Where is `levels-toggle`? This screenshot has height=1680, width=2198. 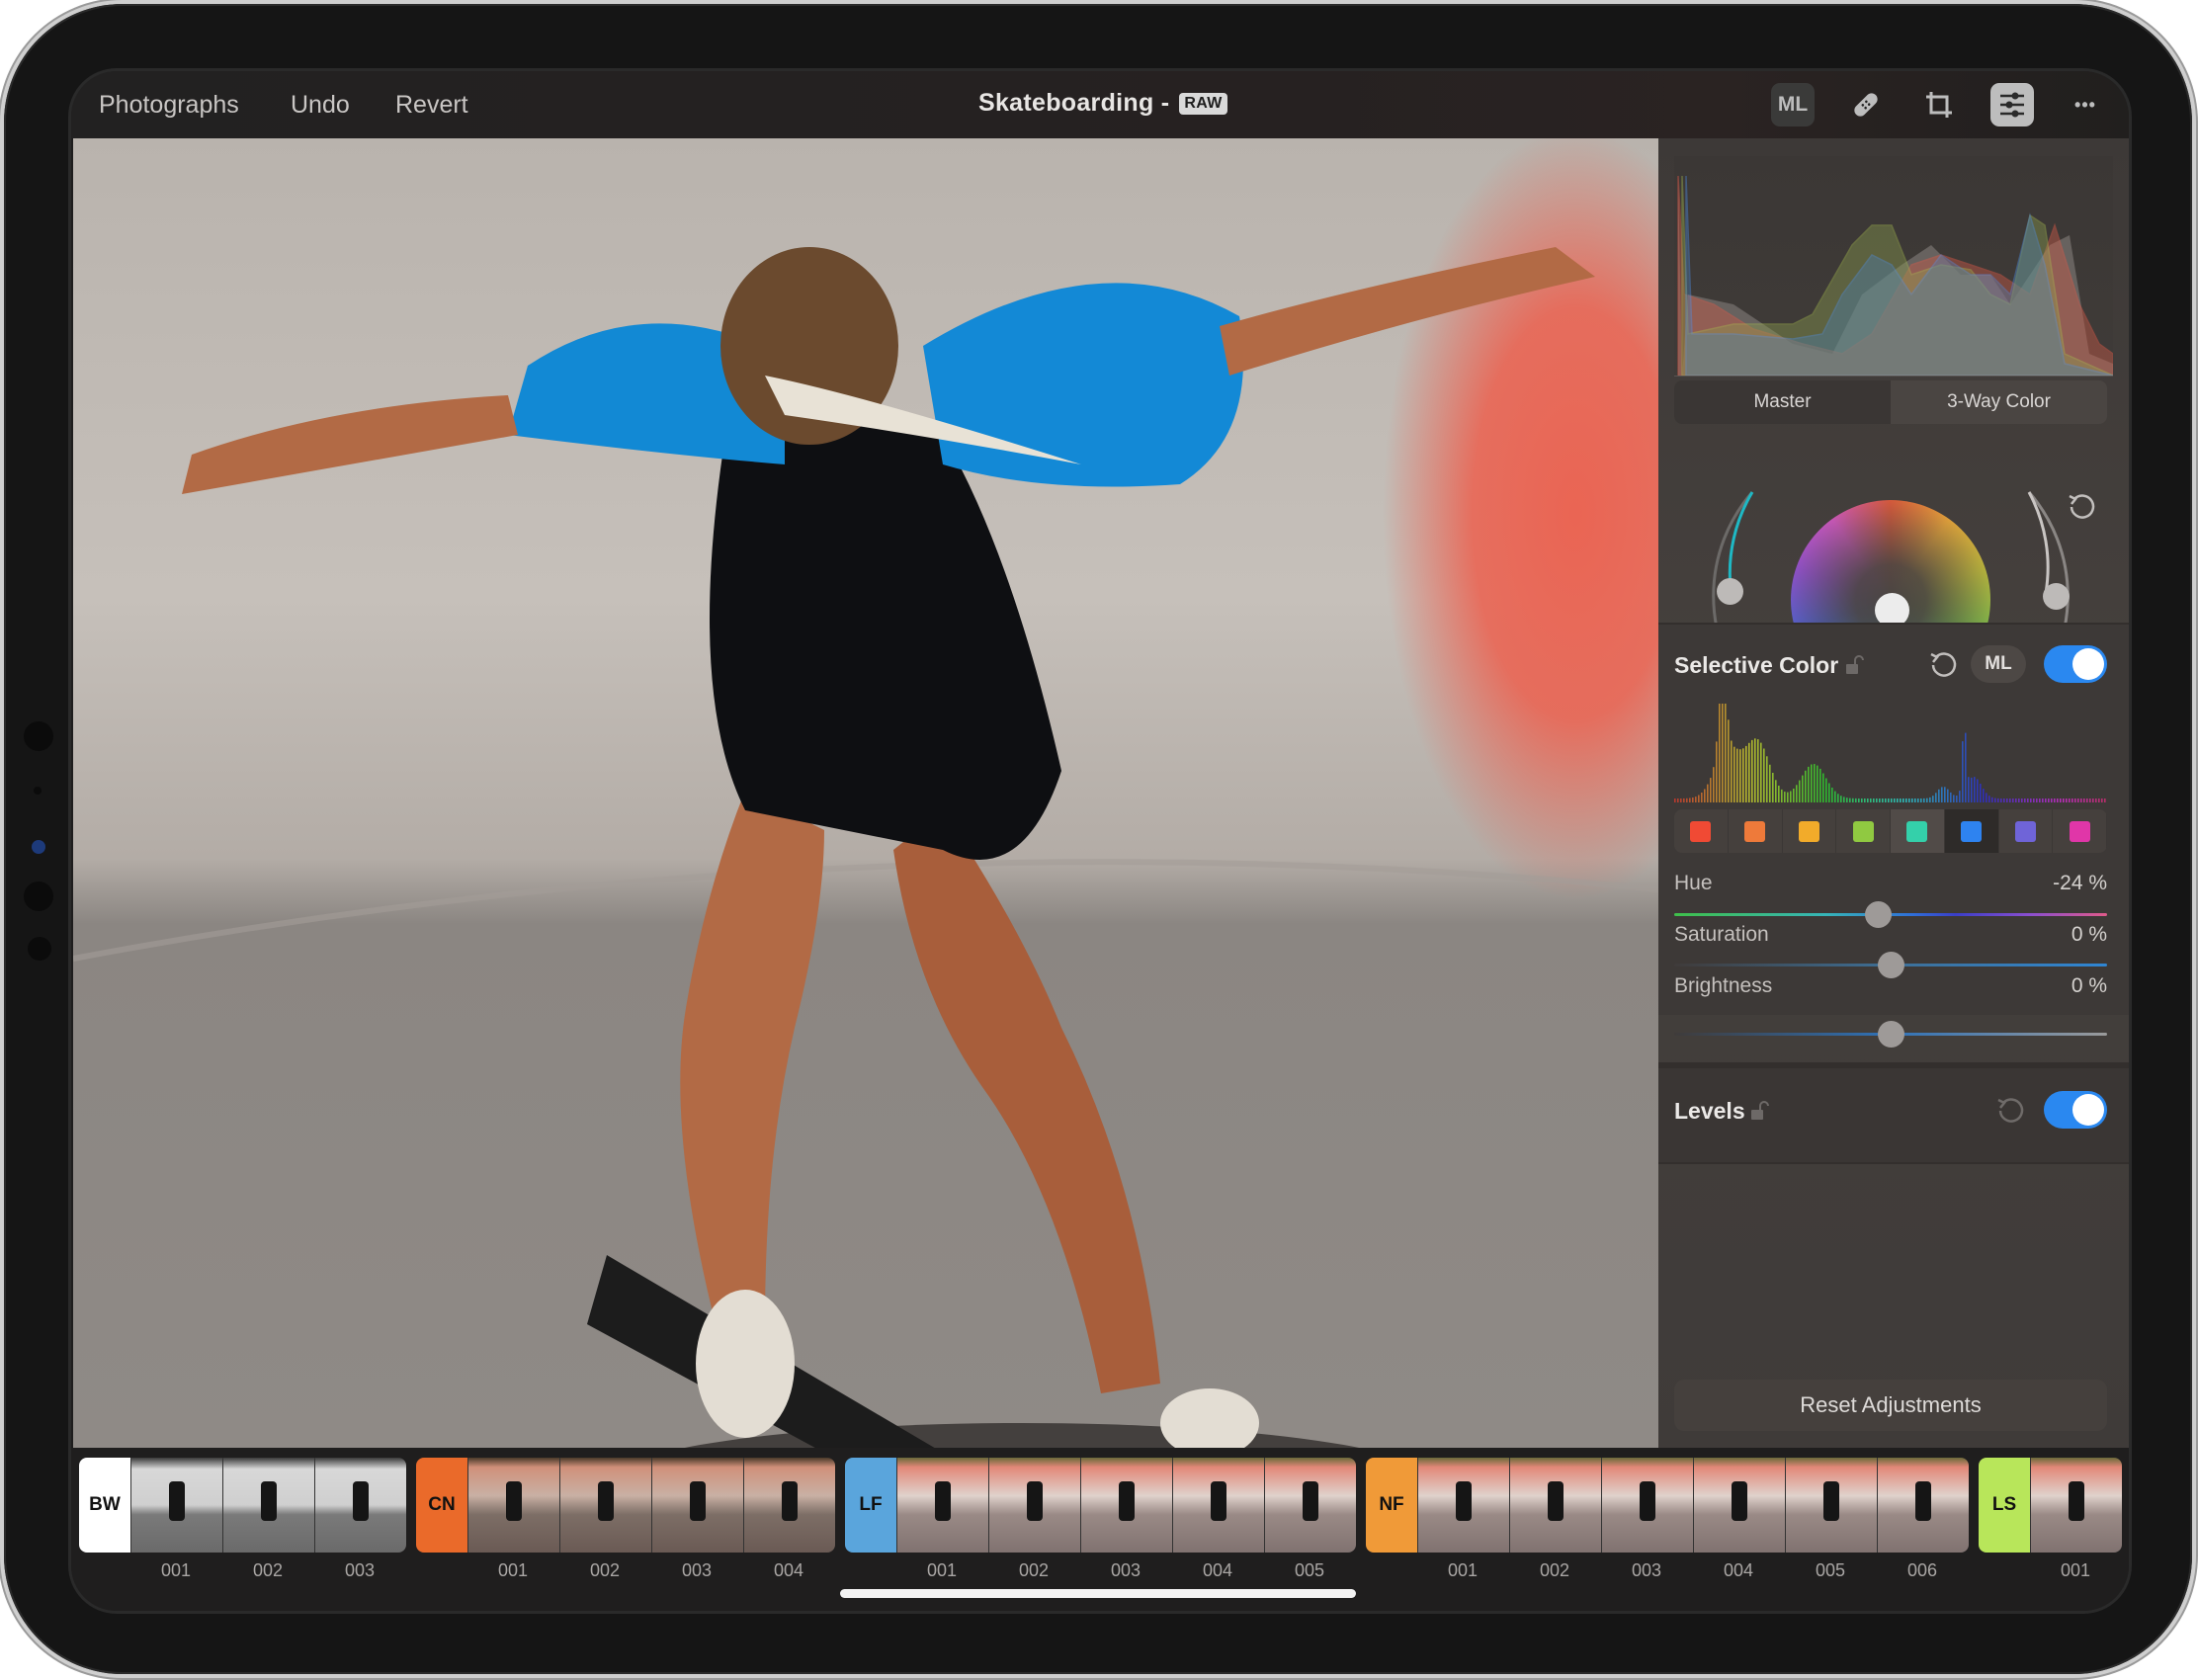 levels-toggle is located at coordinates (2075, 1110).